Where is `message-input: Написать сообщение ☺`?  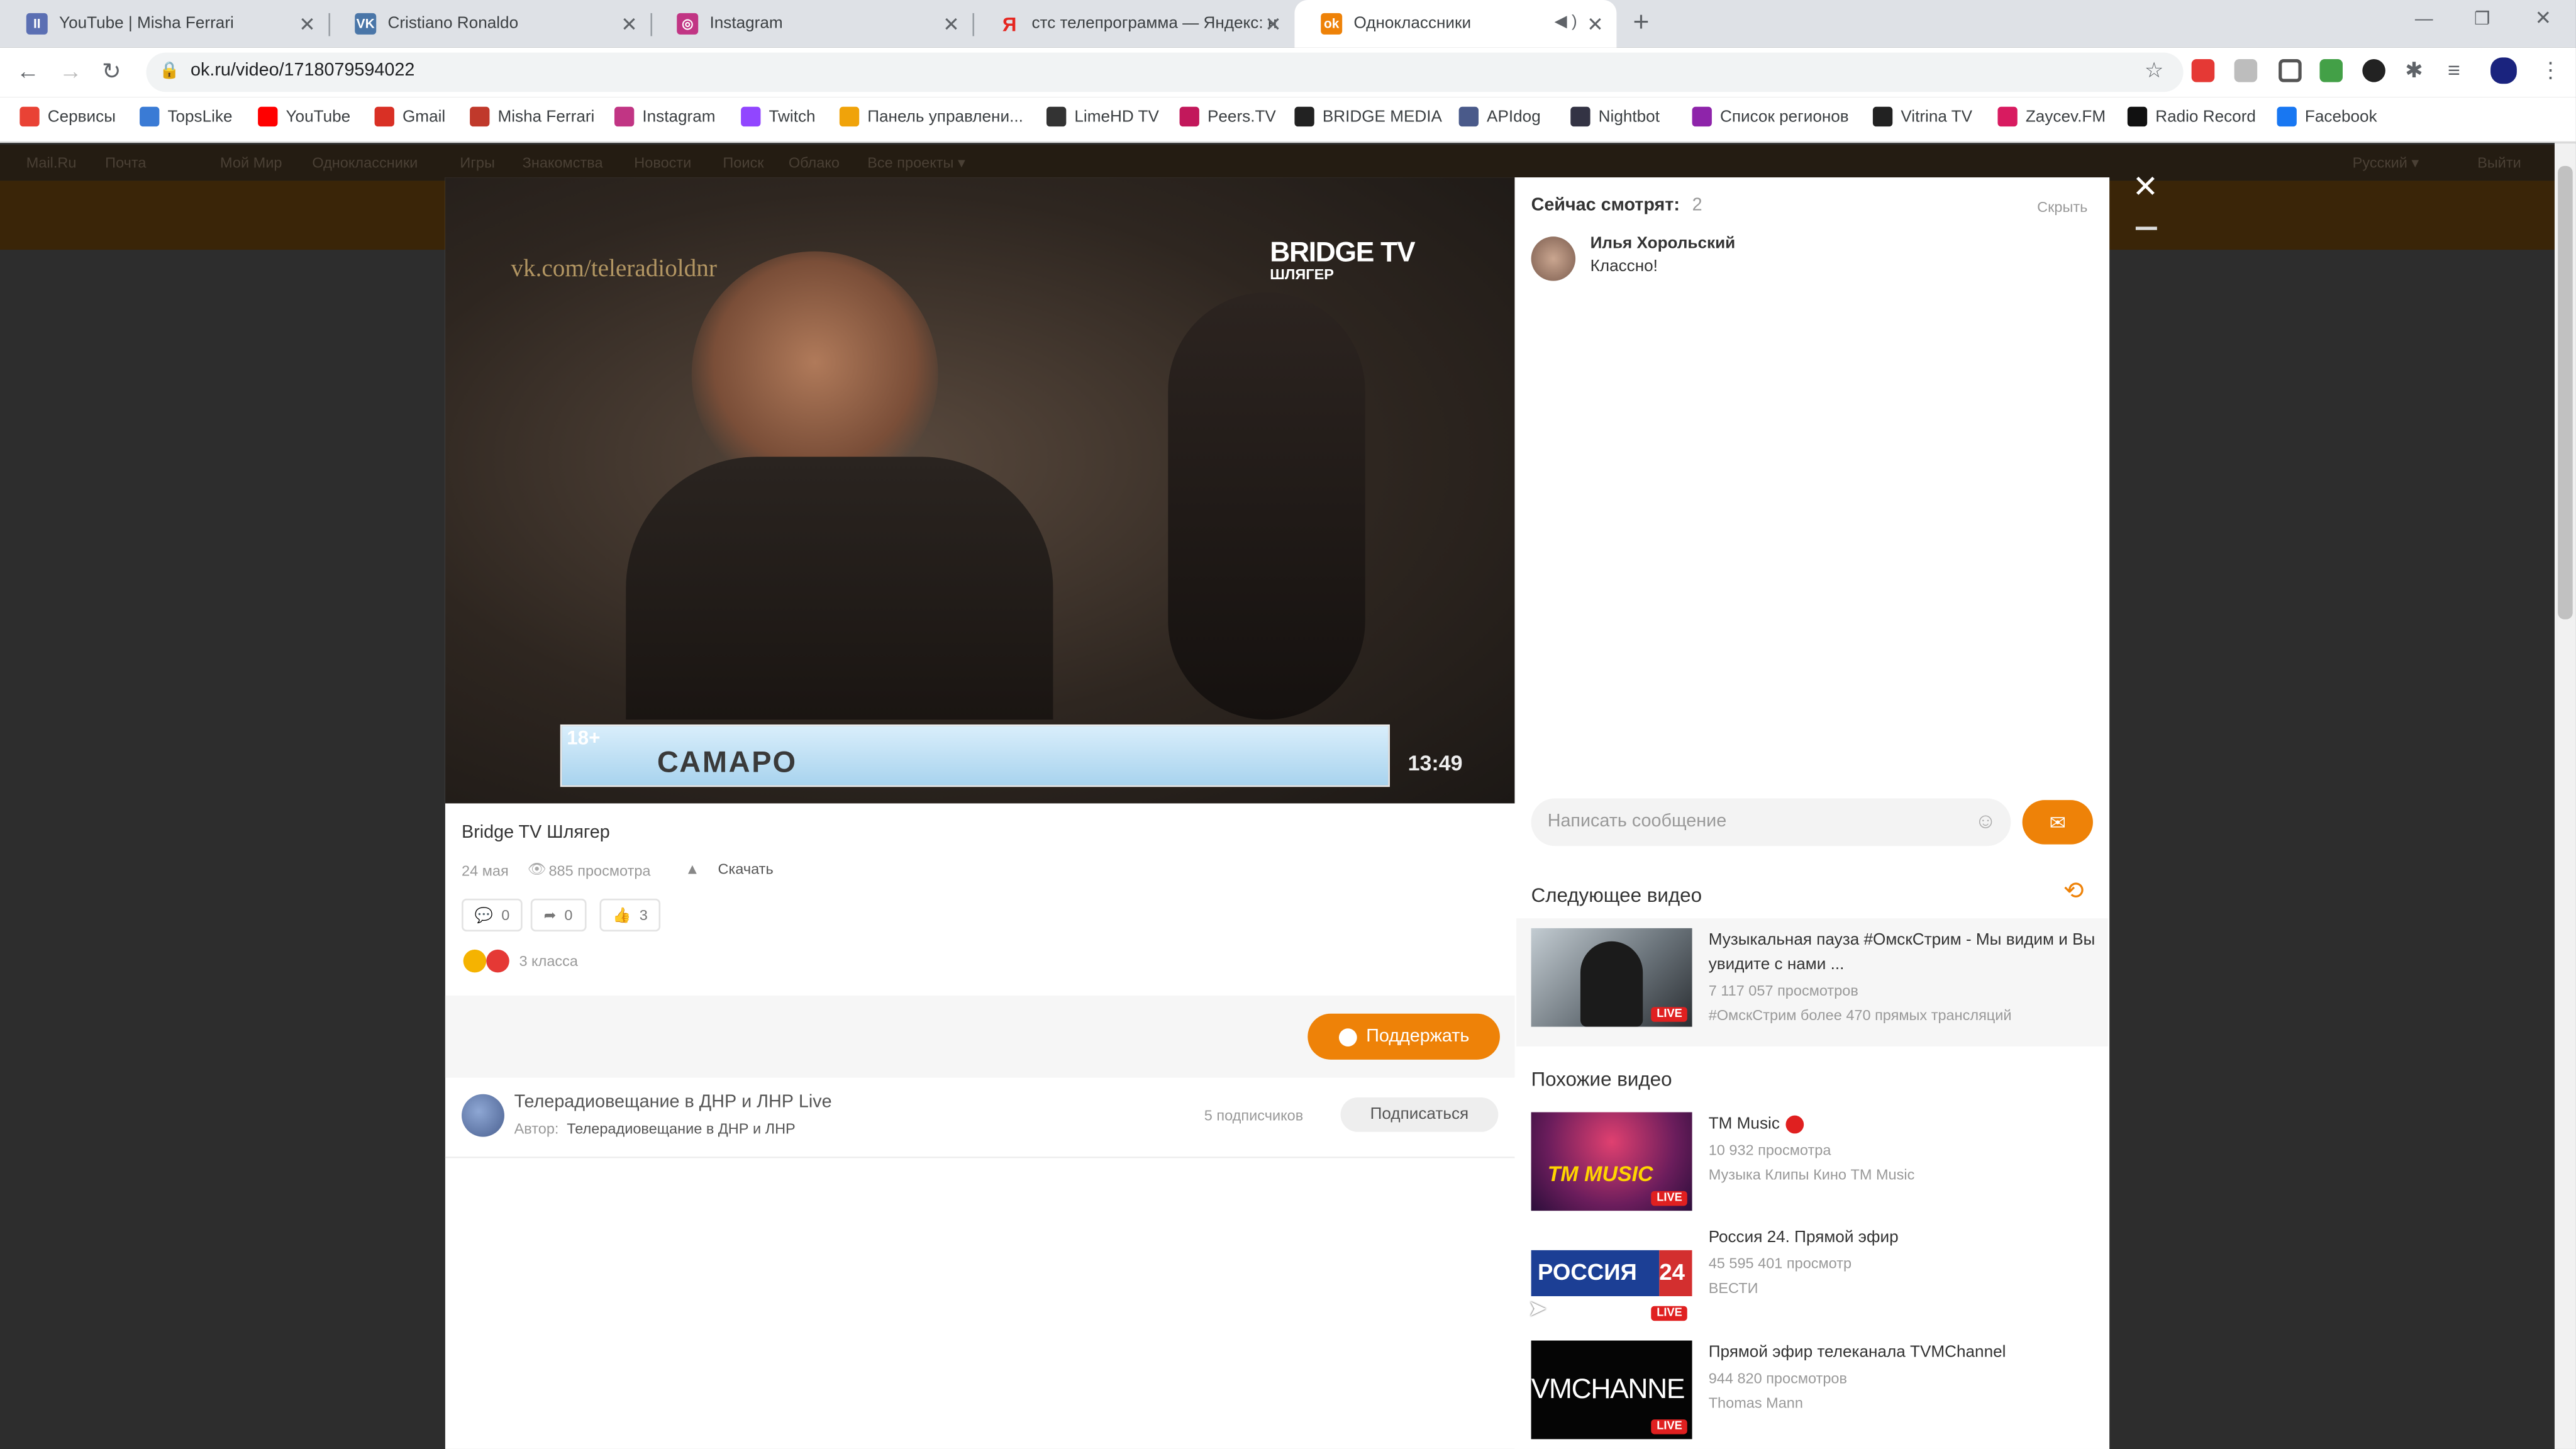 message-input: Написать сообщение ☺ is located at coordinates (1771, 822).